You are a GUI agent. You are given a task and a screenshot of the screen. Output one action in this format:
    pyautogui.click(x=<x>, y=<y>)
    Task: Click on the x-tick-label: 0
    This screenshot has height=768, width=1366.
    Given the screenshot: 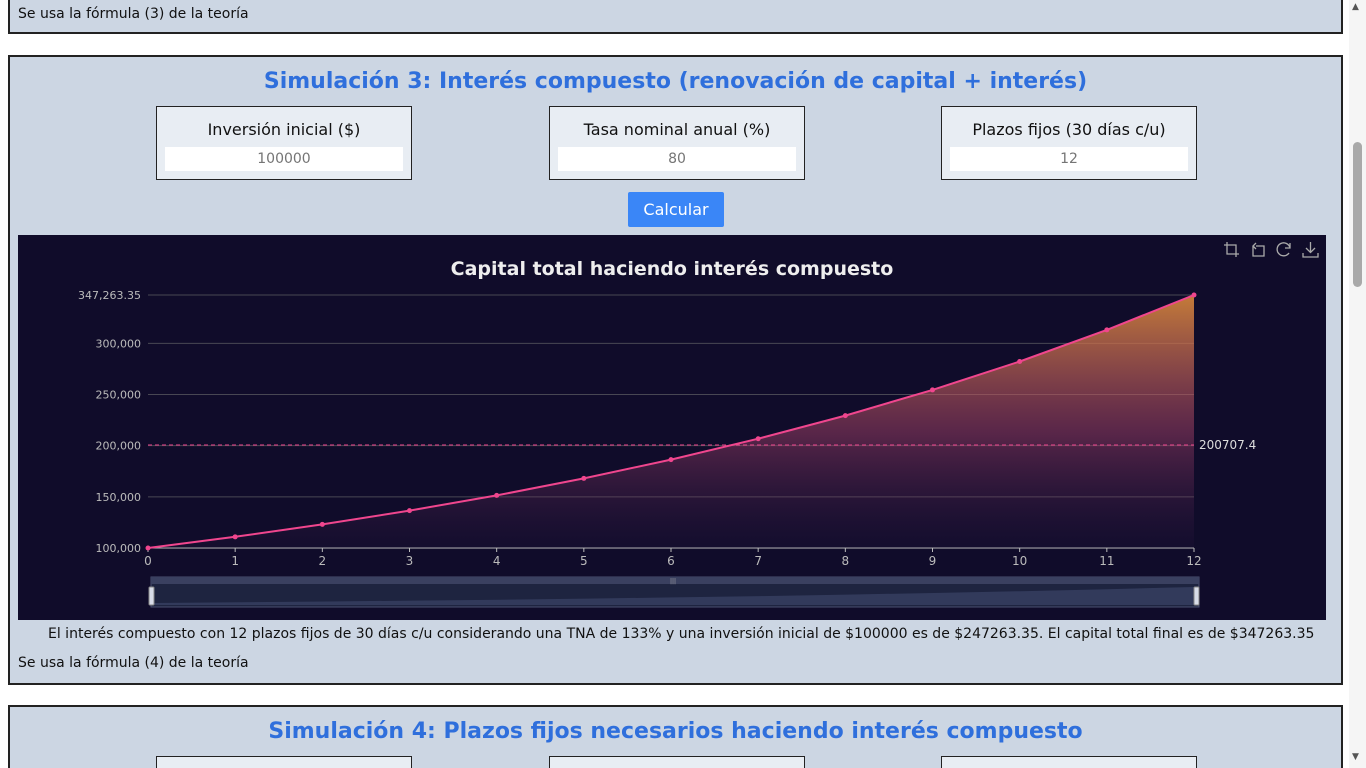 What is the action you would take?
    pyautogui.click(x=148, y=561)
    